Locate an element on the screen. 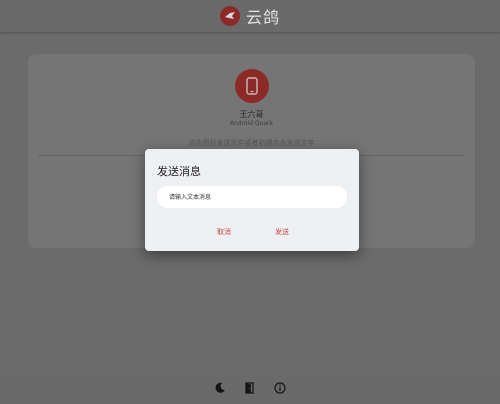 Image resolution: width=500 pixels, height=404 pixels. send-button: 发送 is located at coordinates (282, 232).